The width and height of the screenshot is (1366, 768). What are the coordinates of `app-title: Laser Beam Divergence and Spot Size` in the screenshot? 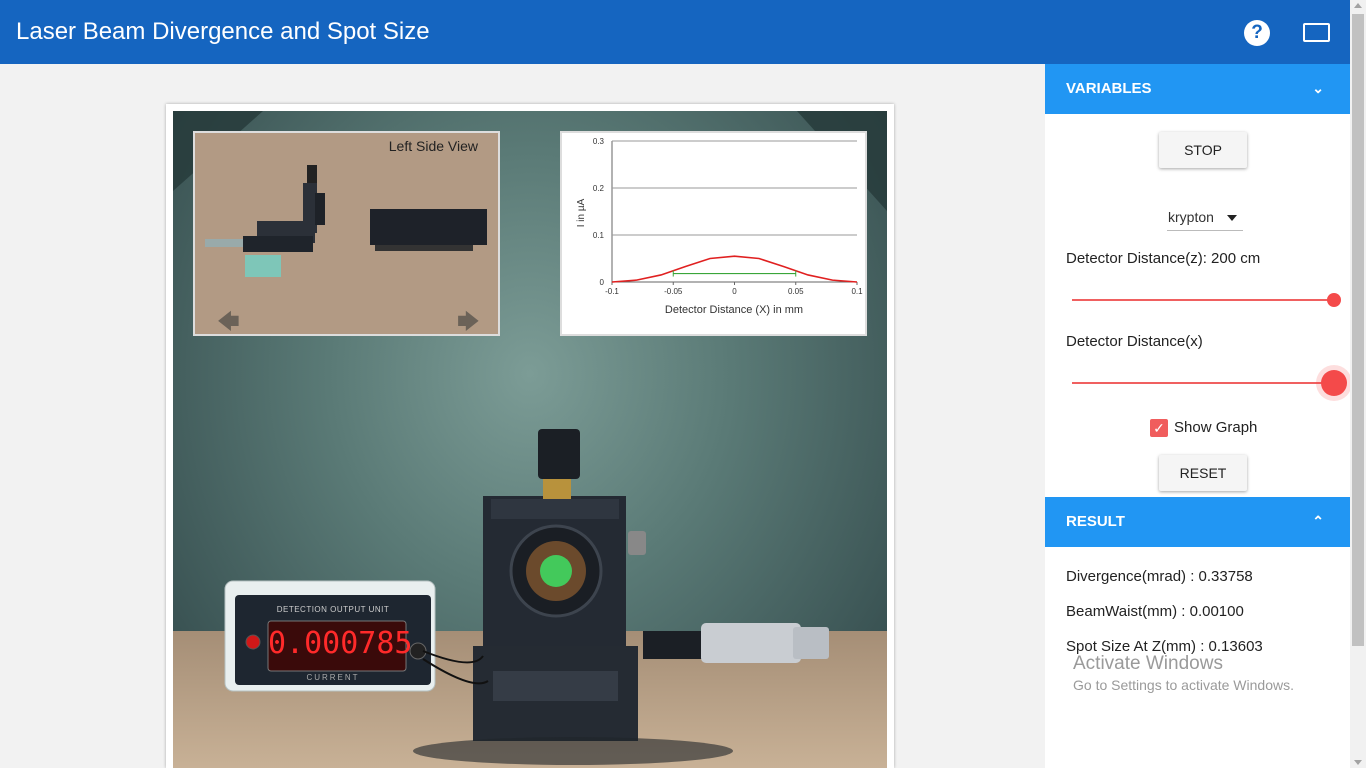 It's located at (223, 31).